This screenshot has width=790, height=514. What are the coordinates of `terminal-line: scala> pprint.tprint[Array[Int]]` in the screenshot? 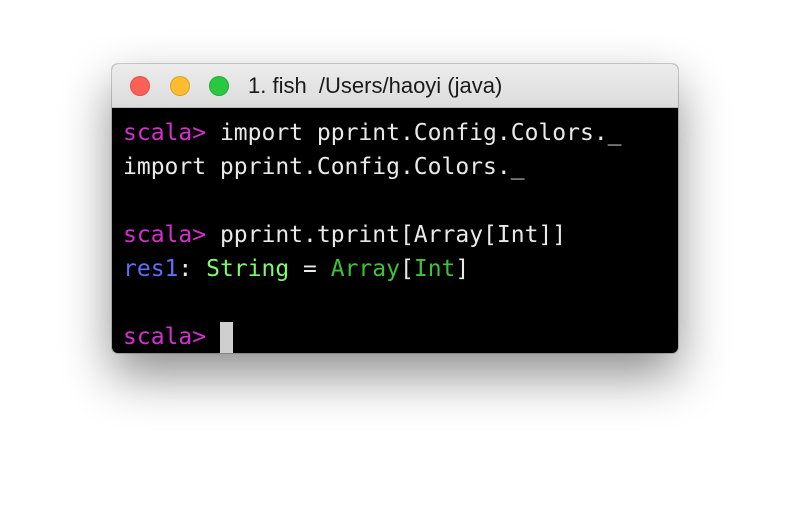 It's located at (395, 235).